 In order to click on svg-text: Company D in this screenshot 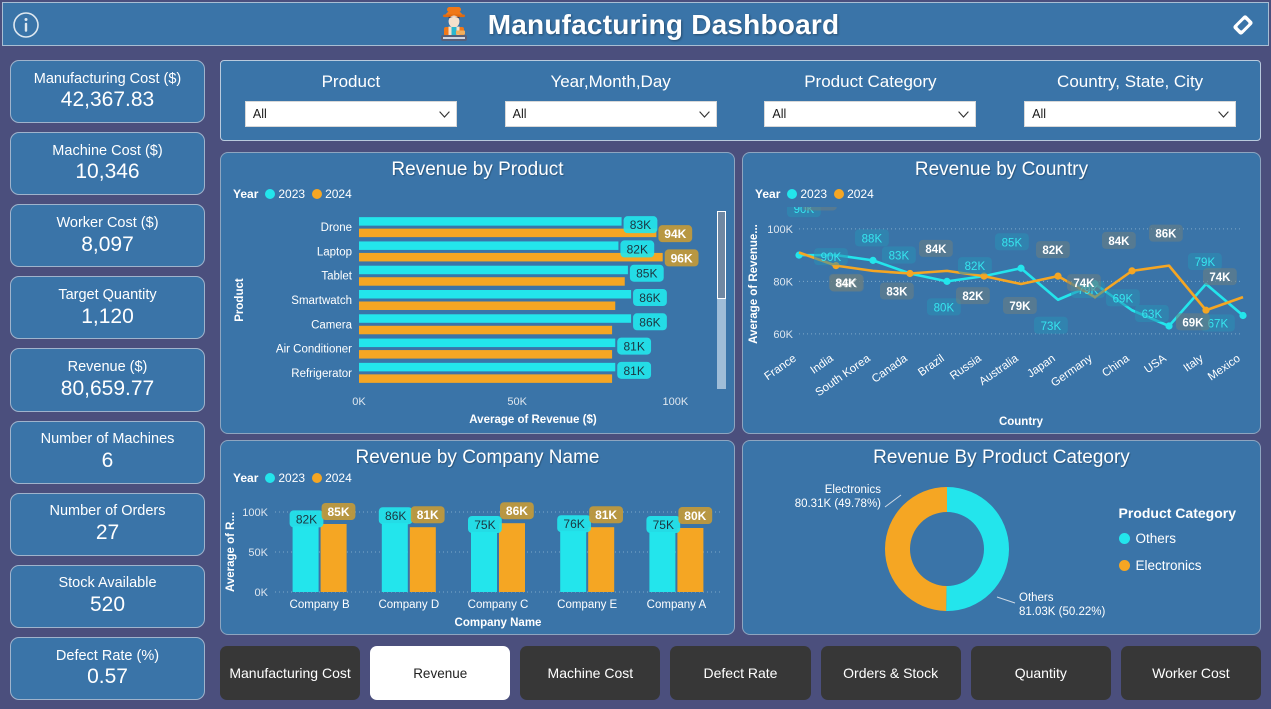, I will do `click(408, 605)`.